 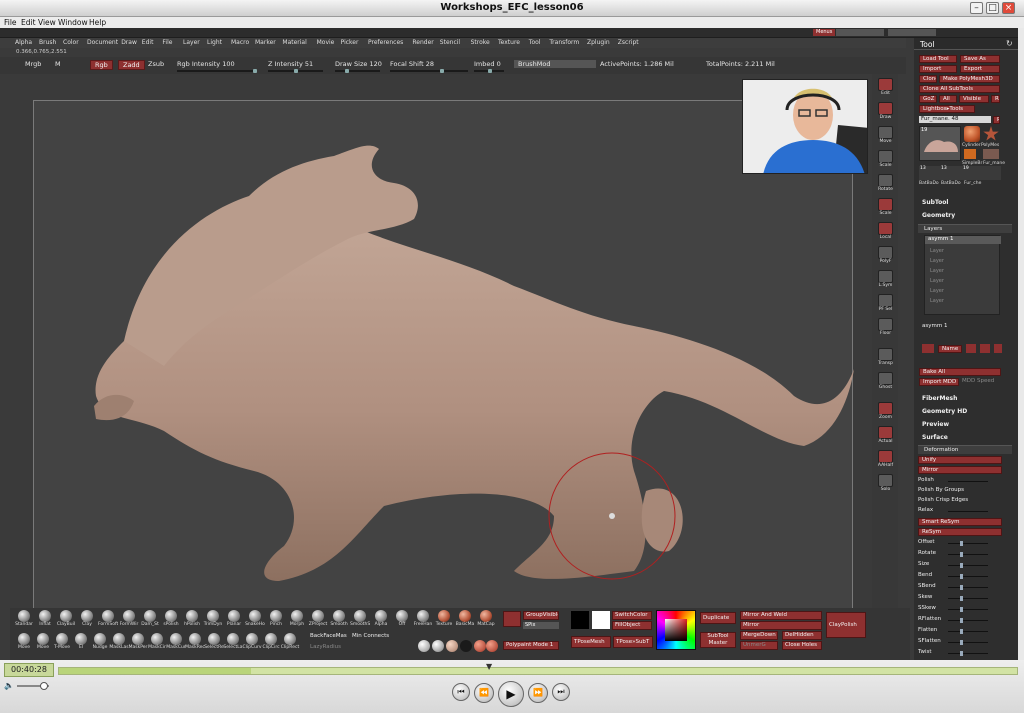 What do you see at coordinates (489, 666) in the screenshot?
I see `seek-marker-icon: ▼` at bounding box center [489, 666].